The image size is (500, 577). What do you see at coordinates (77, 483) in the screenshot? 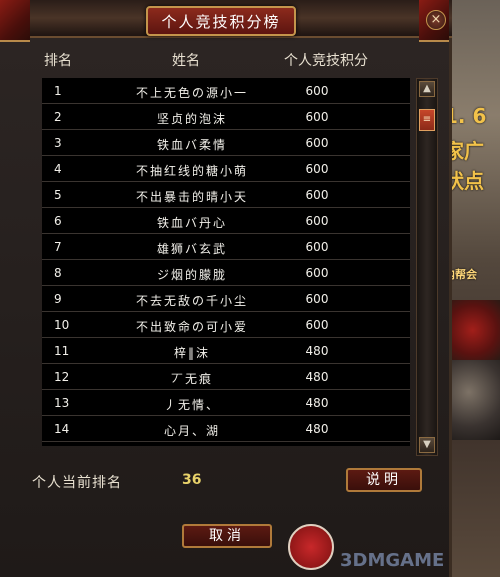
I see `my-rank-label: 个人当前排名` at bounding box center [77, 483].